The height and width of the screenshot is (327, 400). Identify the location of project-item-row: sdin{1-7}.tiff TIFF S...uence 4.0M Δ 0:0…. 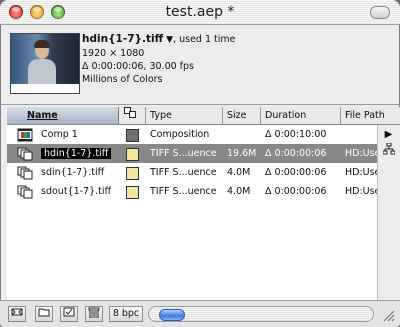
(192, 172).